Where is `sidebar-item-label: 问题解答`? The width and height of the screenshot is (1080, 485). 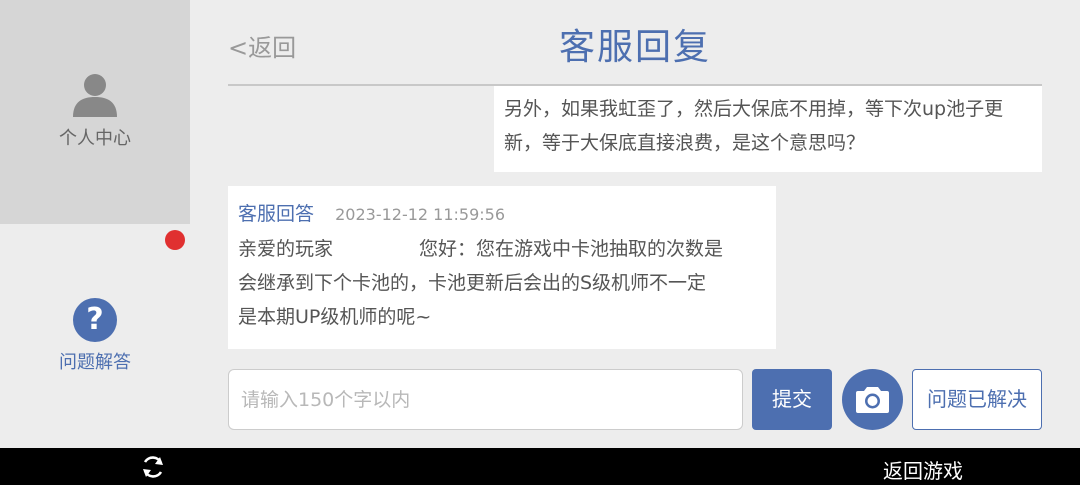 sidebar-item-label: 问题解答 is located at coordinates (95, 362).